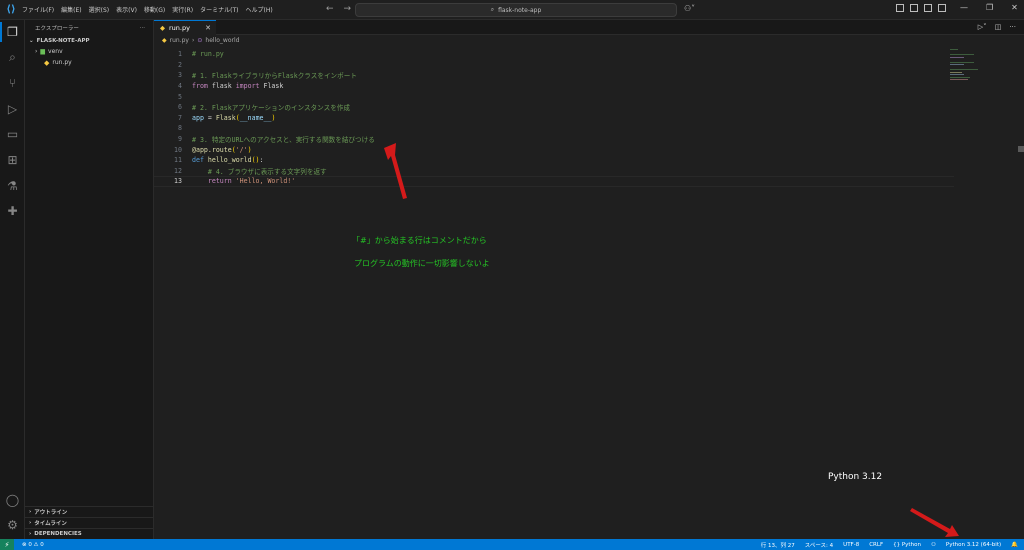 The height and width of the screenshot is (550, 1024). I want to click on language-label: Python, so click(911, 544).